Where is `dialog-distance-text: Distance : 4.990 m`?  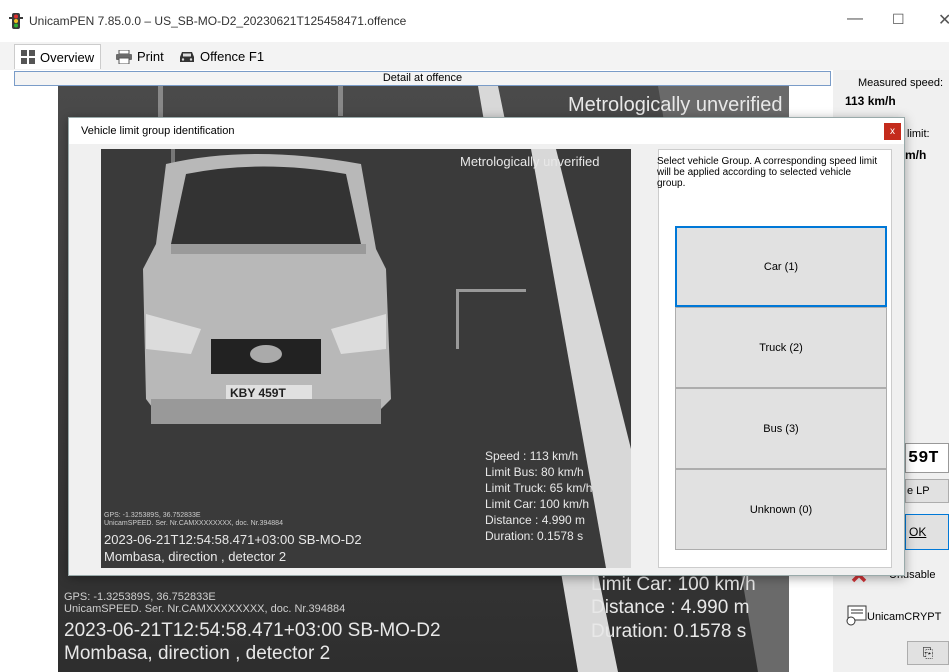
dialog-distance-text: Distance : 4.990 m is located at coordinates (535, 520).